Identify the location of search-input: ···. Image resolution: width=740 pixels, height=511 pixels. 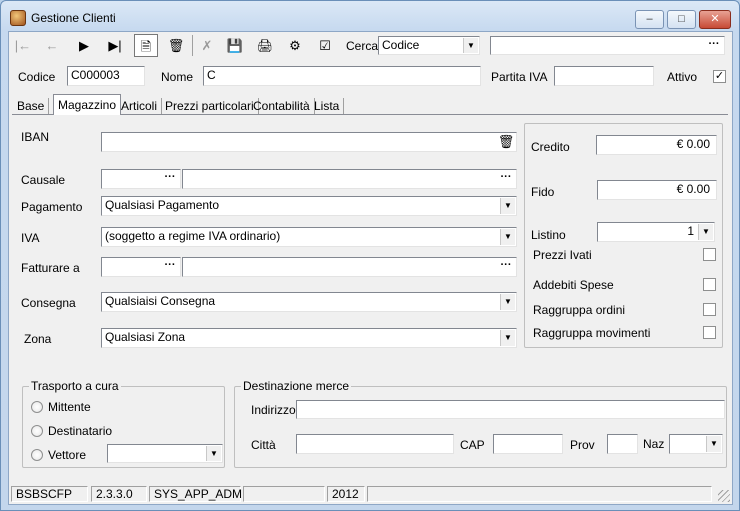
(607, 45).